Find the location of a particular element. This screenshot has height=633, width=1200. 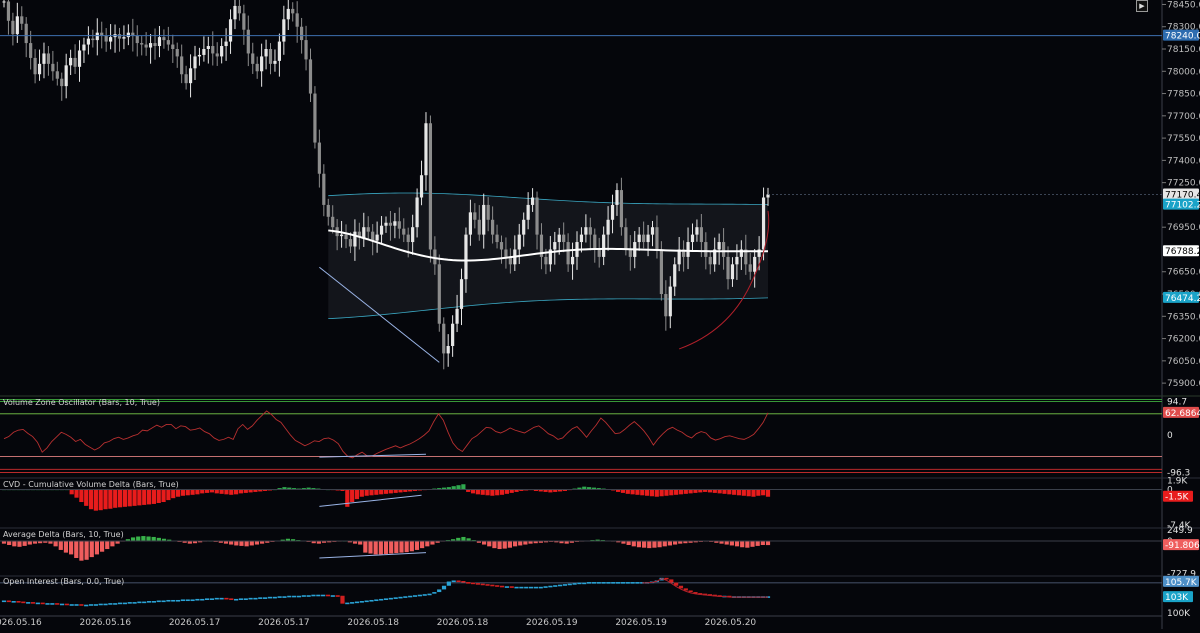

price-tag: 76788.2 is located at coordinates (1182, 252).